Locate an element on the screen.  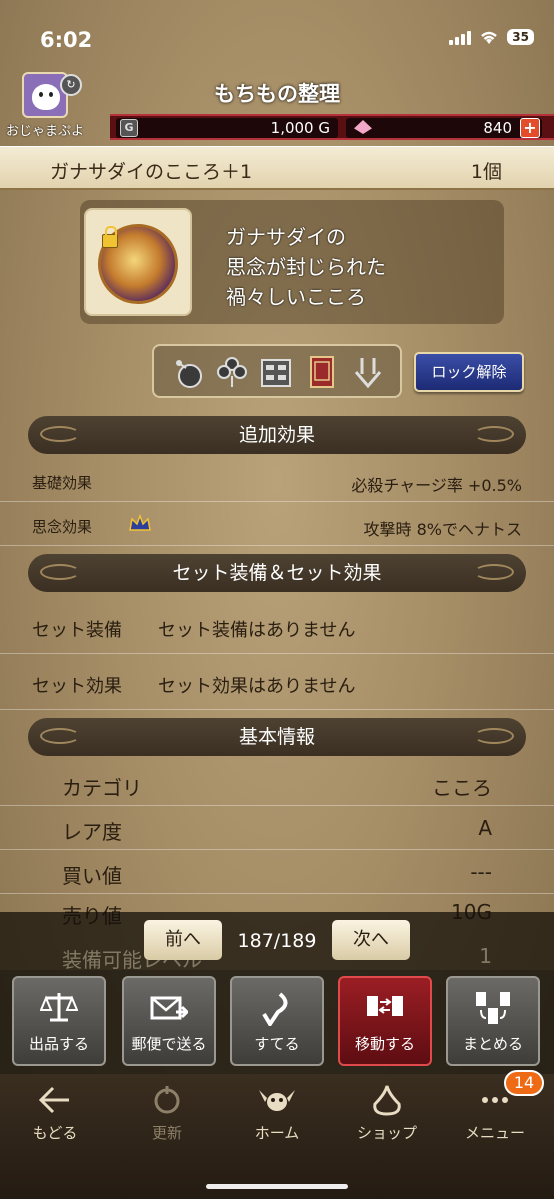
section-title: 基本情報 is located at coordinates (276, 737).